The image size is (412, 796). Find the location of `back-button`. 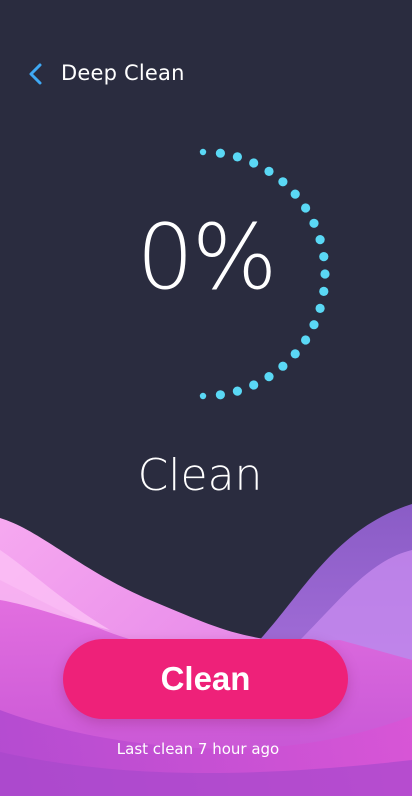

back-button is located at coordinates (36, 74).